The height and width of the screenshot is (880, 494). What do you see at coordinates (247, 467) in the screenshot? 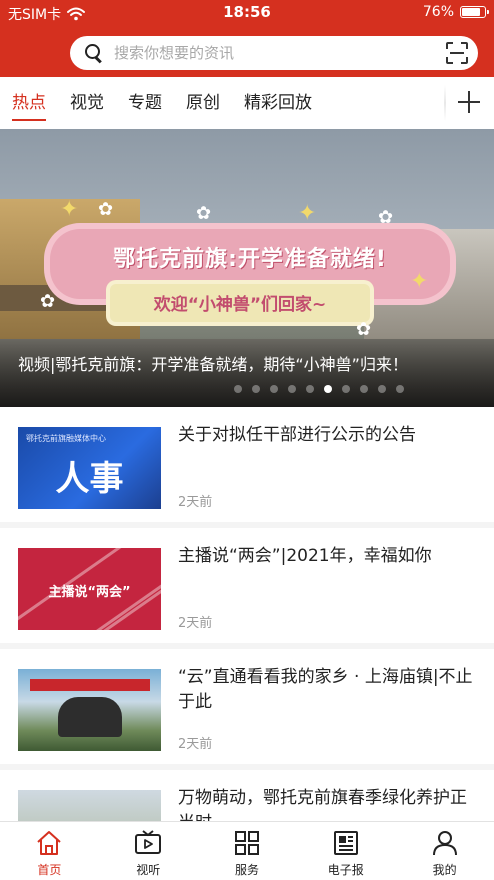
I see `news-item: 鄂托克前旗融媒体中心 人事 关于对拟任干部进行公示的公告 2天前` at bounding box center [247, 467].